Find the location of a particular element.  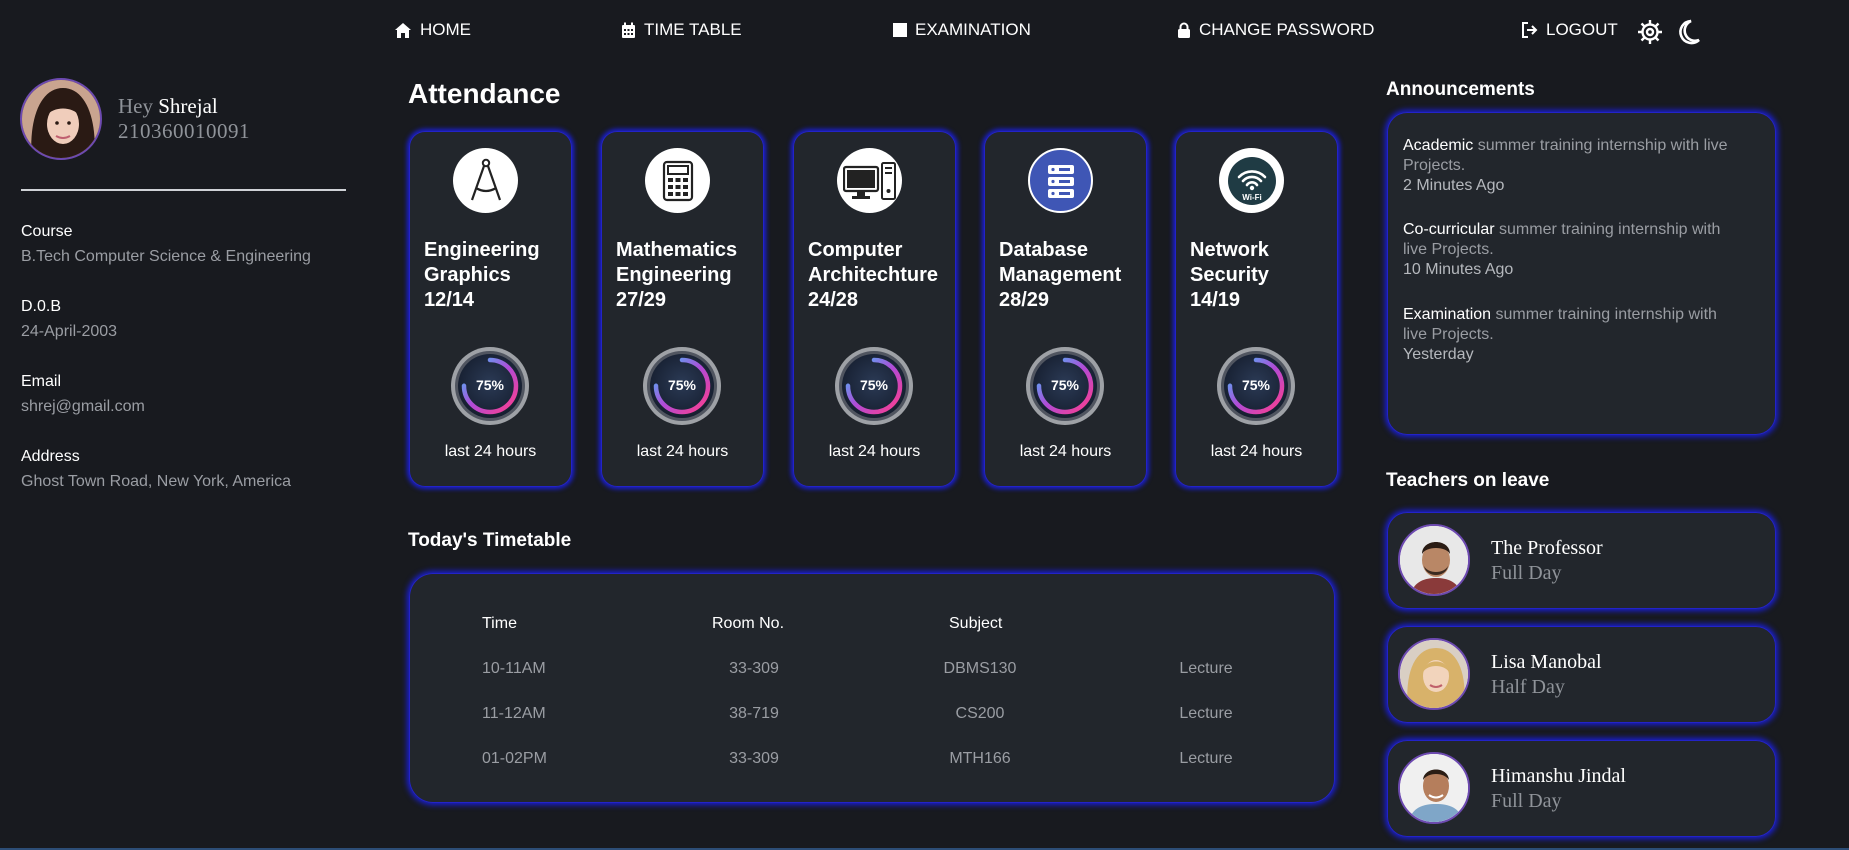

attendance-card: Database Management 28/29 75% last 24 hours is located at coordinates (1065, 309).